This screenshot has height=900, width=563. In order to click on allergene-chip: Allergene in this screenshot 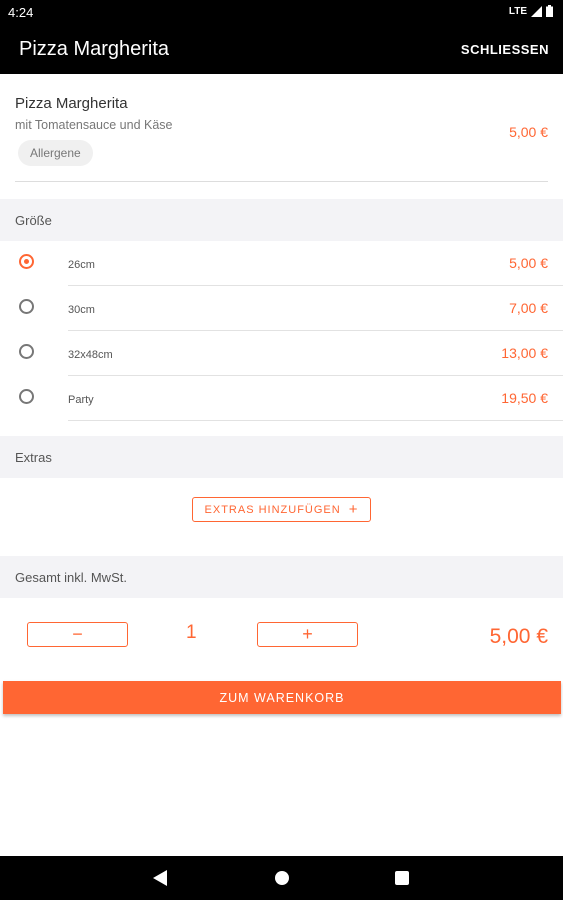, I will do `click(55, 153)`.